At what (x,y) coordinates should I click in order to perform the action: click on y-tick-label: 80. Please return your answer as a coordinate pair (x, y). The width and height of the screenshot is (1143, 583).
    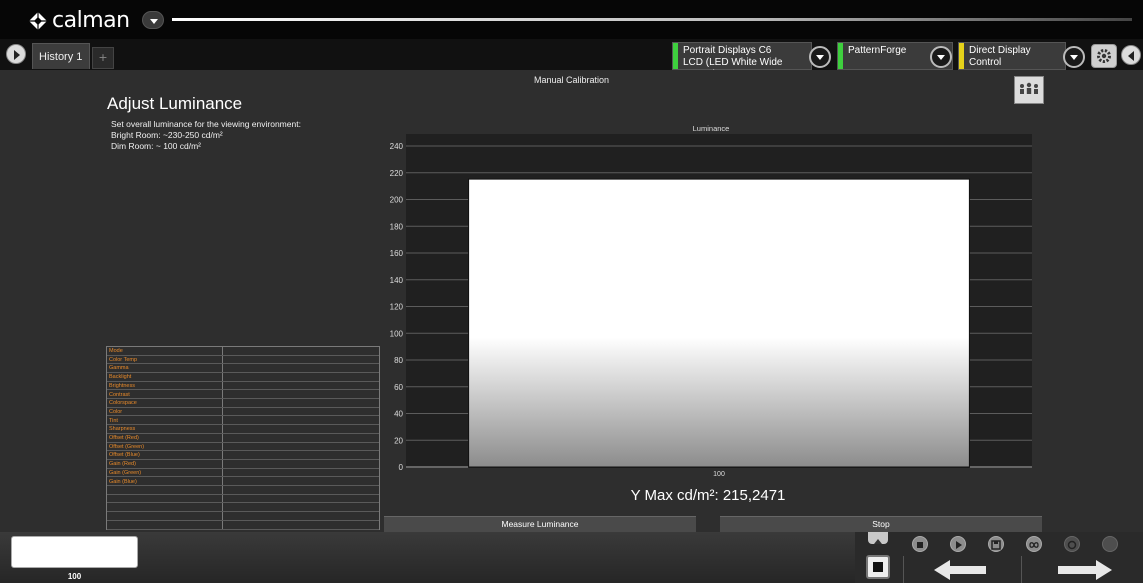
    Looking at the image, I should click on (398, 360).